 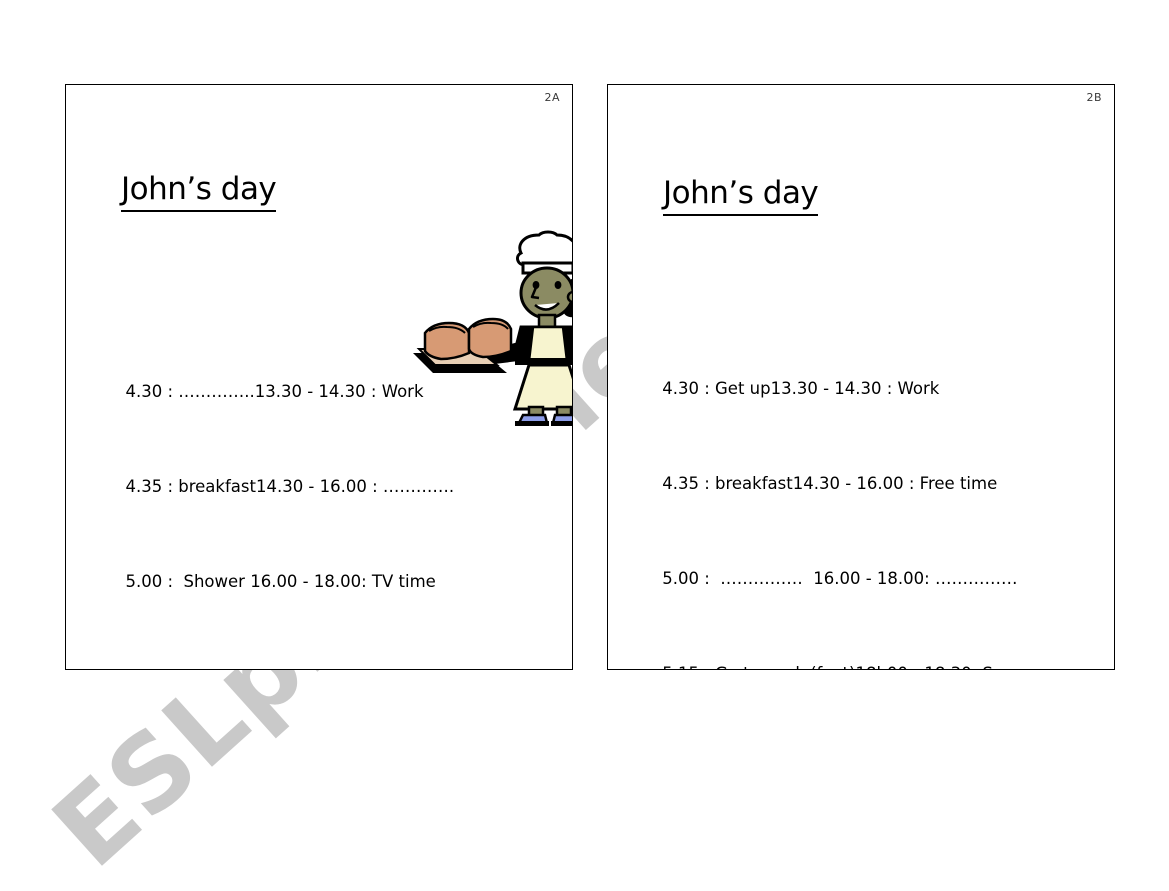 I want to click on schedule-left-entry: 4.30 : Get up, so click(x=708, y=388).